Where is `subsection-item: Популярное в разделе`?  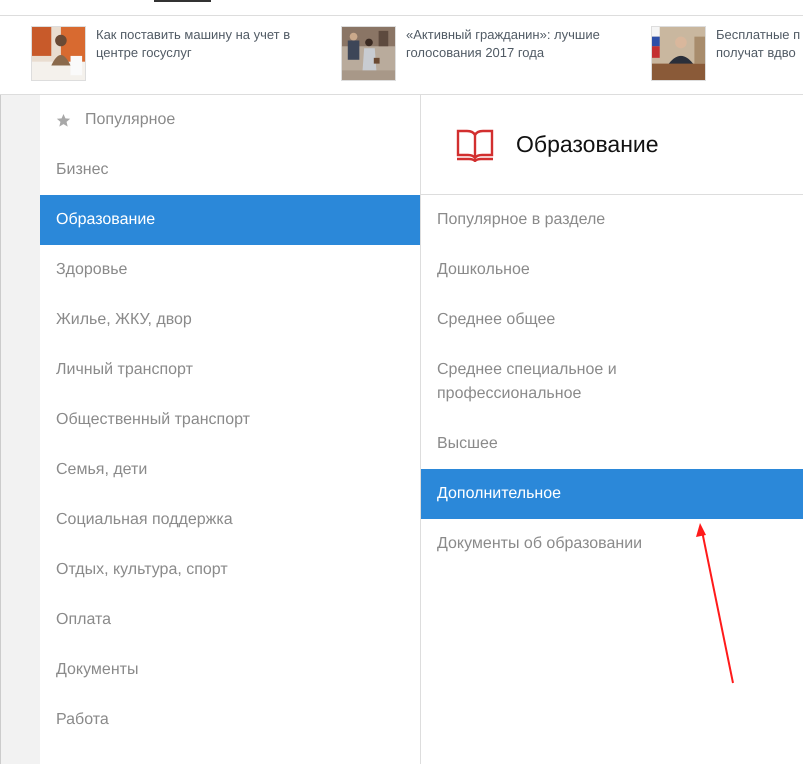 subsection-item: Популярное в разделе is located at coordinates (612, 220).